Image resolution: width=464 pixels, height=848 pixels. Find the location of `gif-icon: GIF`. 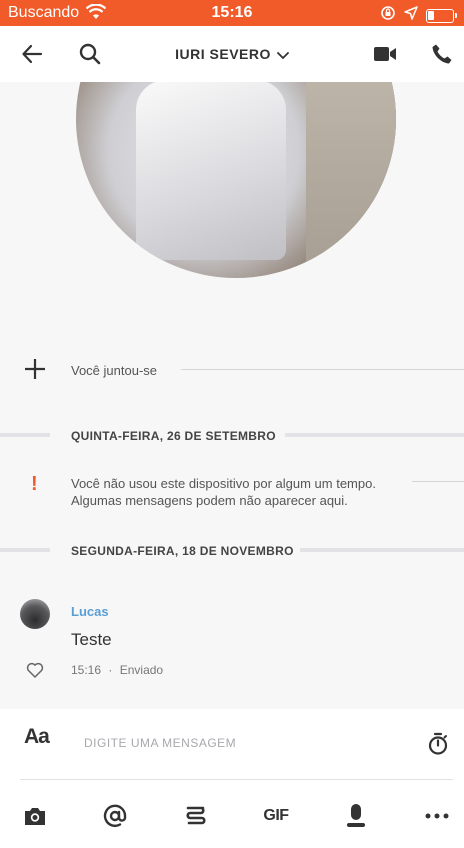

gif-icon: GIF is located at coordinates (276, 816).